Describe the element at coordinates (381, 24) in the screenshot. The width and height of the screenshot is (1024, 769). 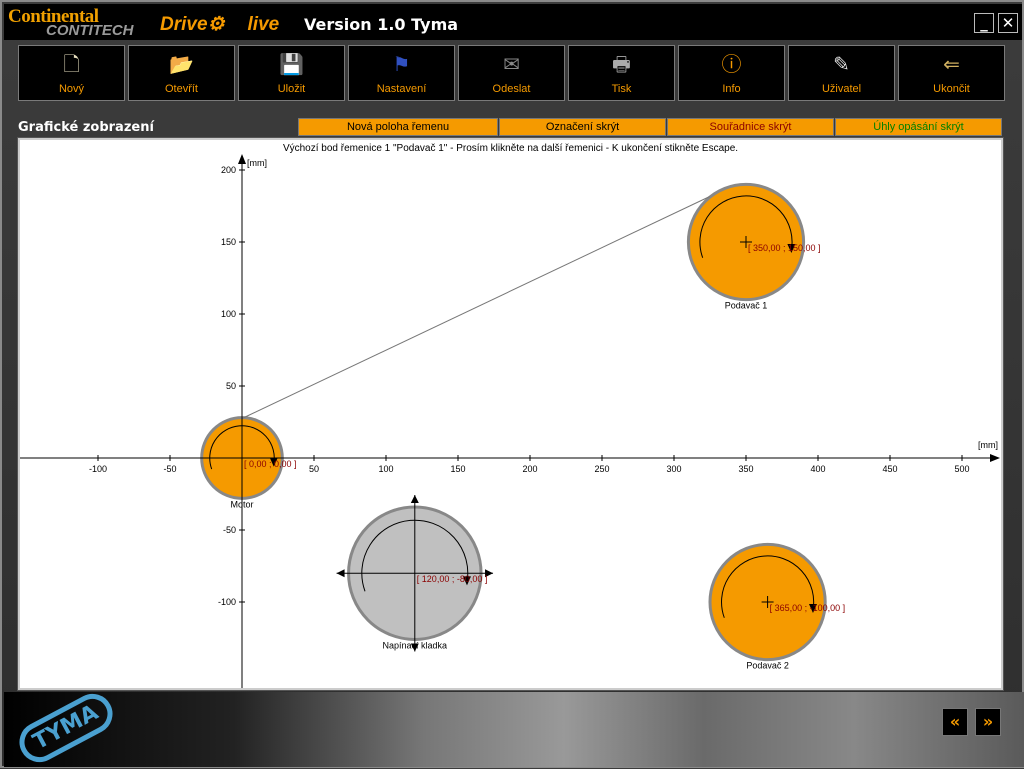
I see `window-title: Version 1.0 Tyma` at that location.